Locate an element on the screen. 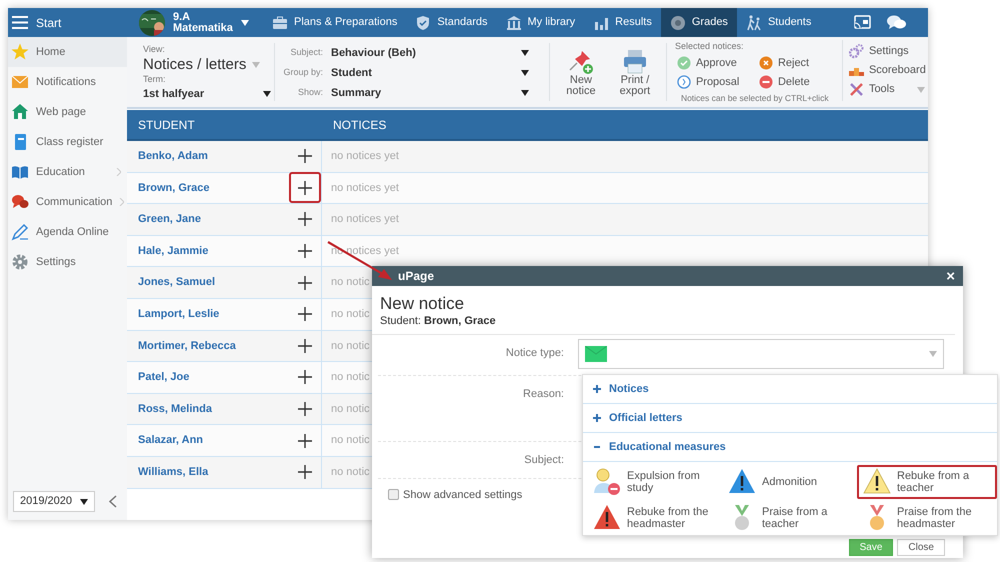  speech-bubbles-icon is located at coordinates (20, 202).